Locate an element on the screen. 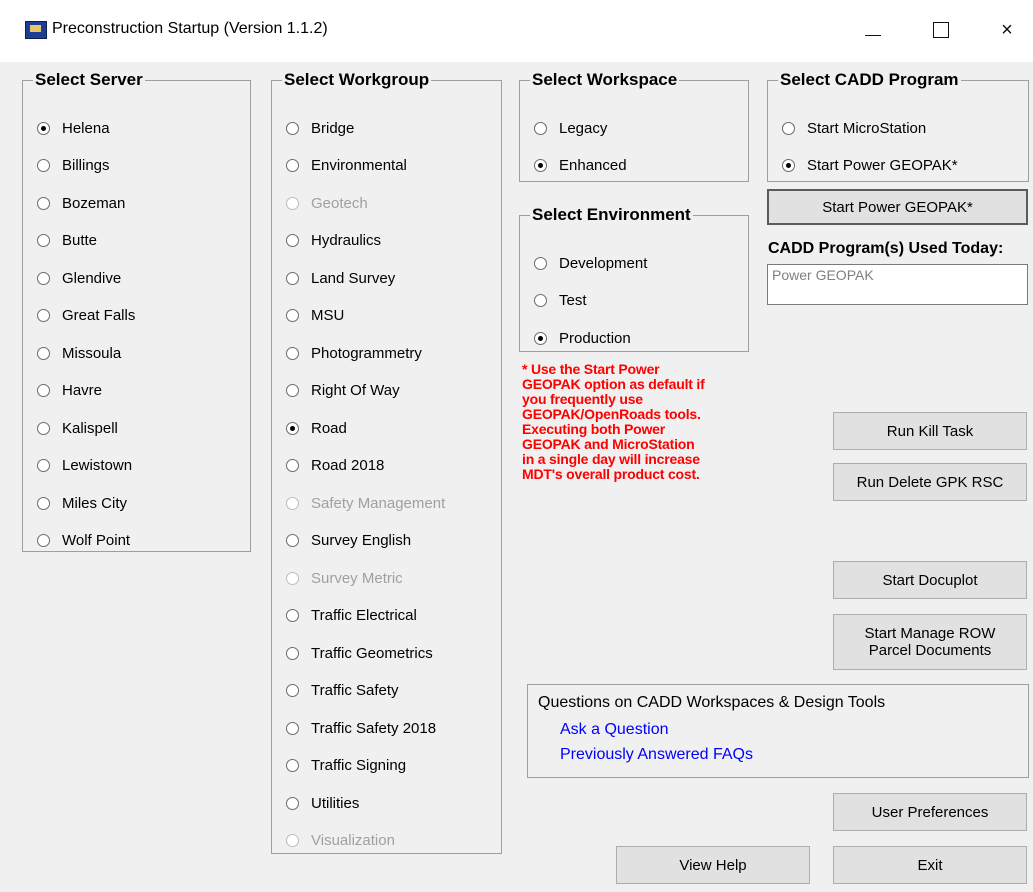 Image resolution: width=1033 pixels, height=892 pixels. workgroup-radio-photogrammetry: Photogrammetry is located at coordinates (354, 353).